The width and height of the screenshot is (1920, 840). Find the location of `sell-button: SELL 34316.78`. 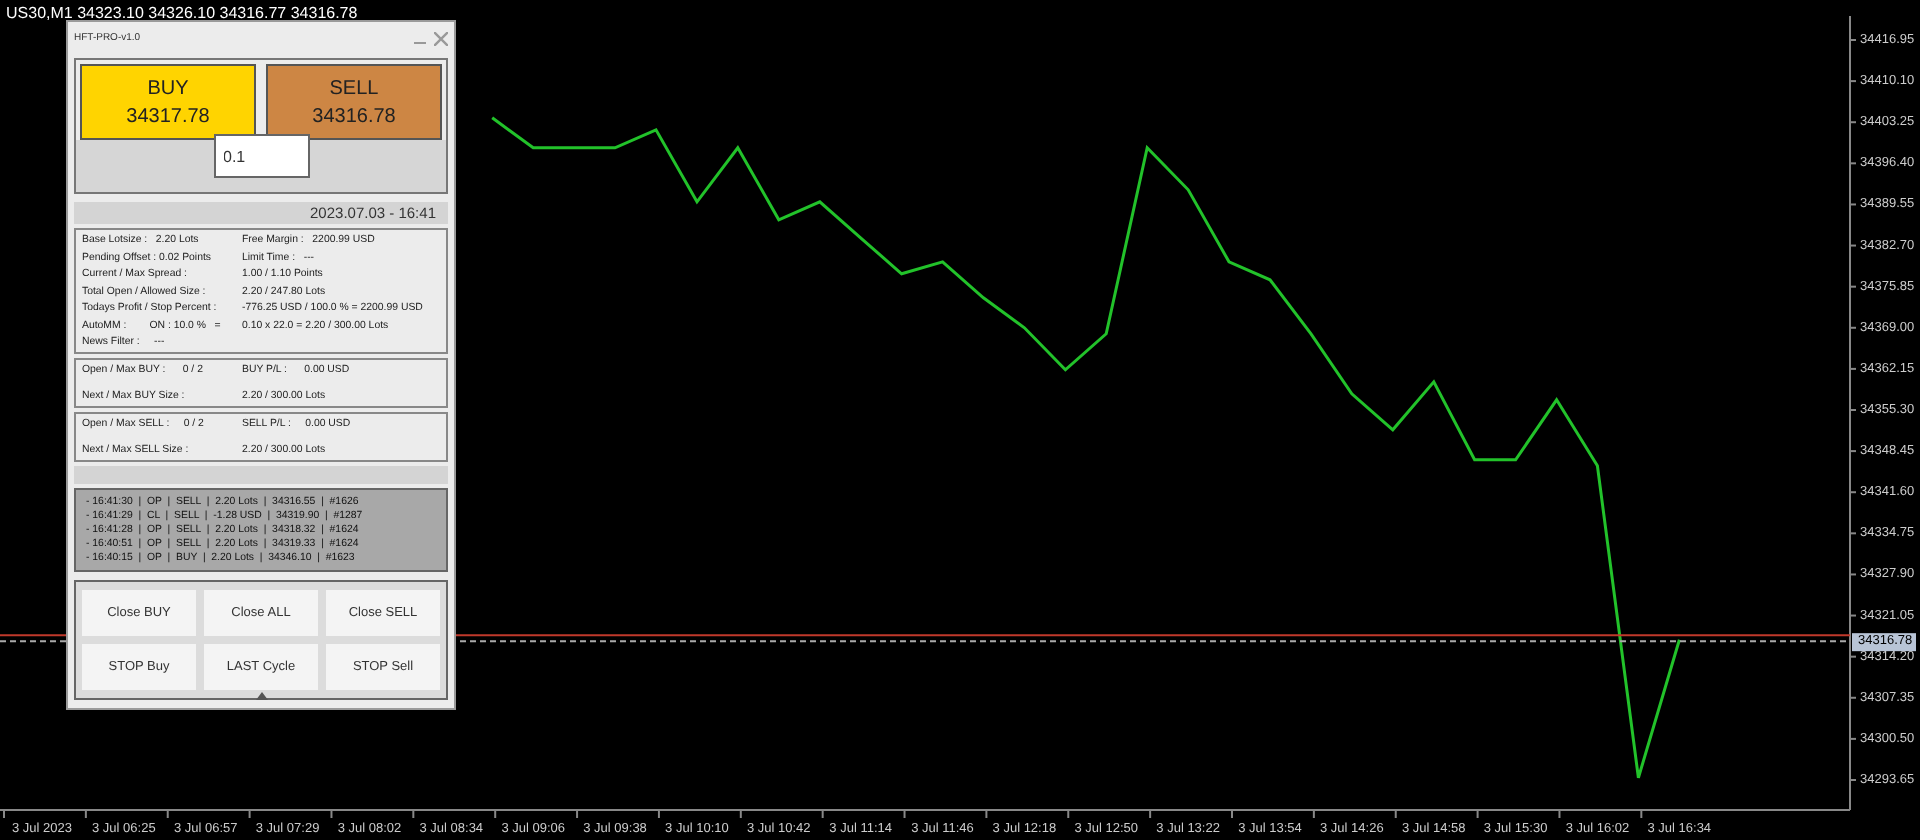

sell-button: SELL 34316.78 is located at coordinates (354, 102).